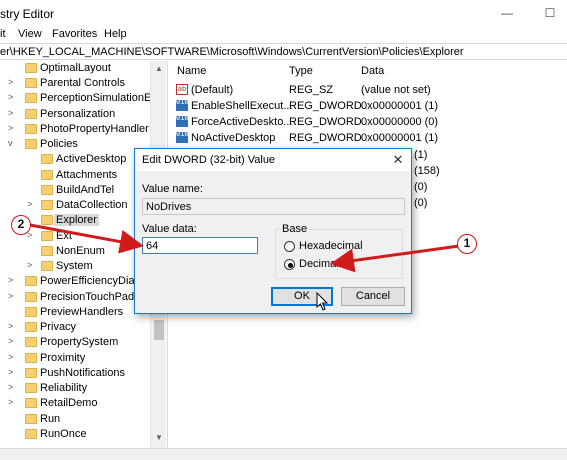 This screenshot has width=567, height=460. I want to click on tree-item-label: PreviewHandlers, so click(82, 312).